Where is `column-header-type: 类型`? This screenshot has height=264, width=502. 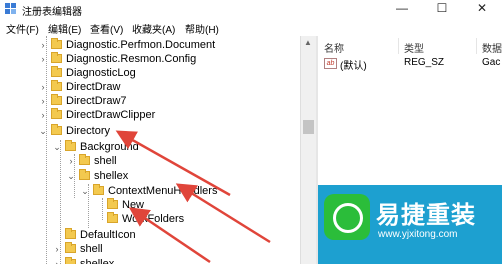 column-header-type: 类型 is located at coordinates (414, 47).